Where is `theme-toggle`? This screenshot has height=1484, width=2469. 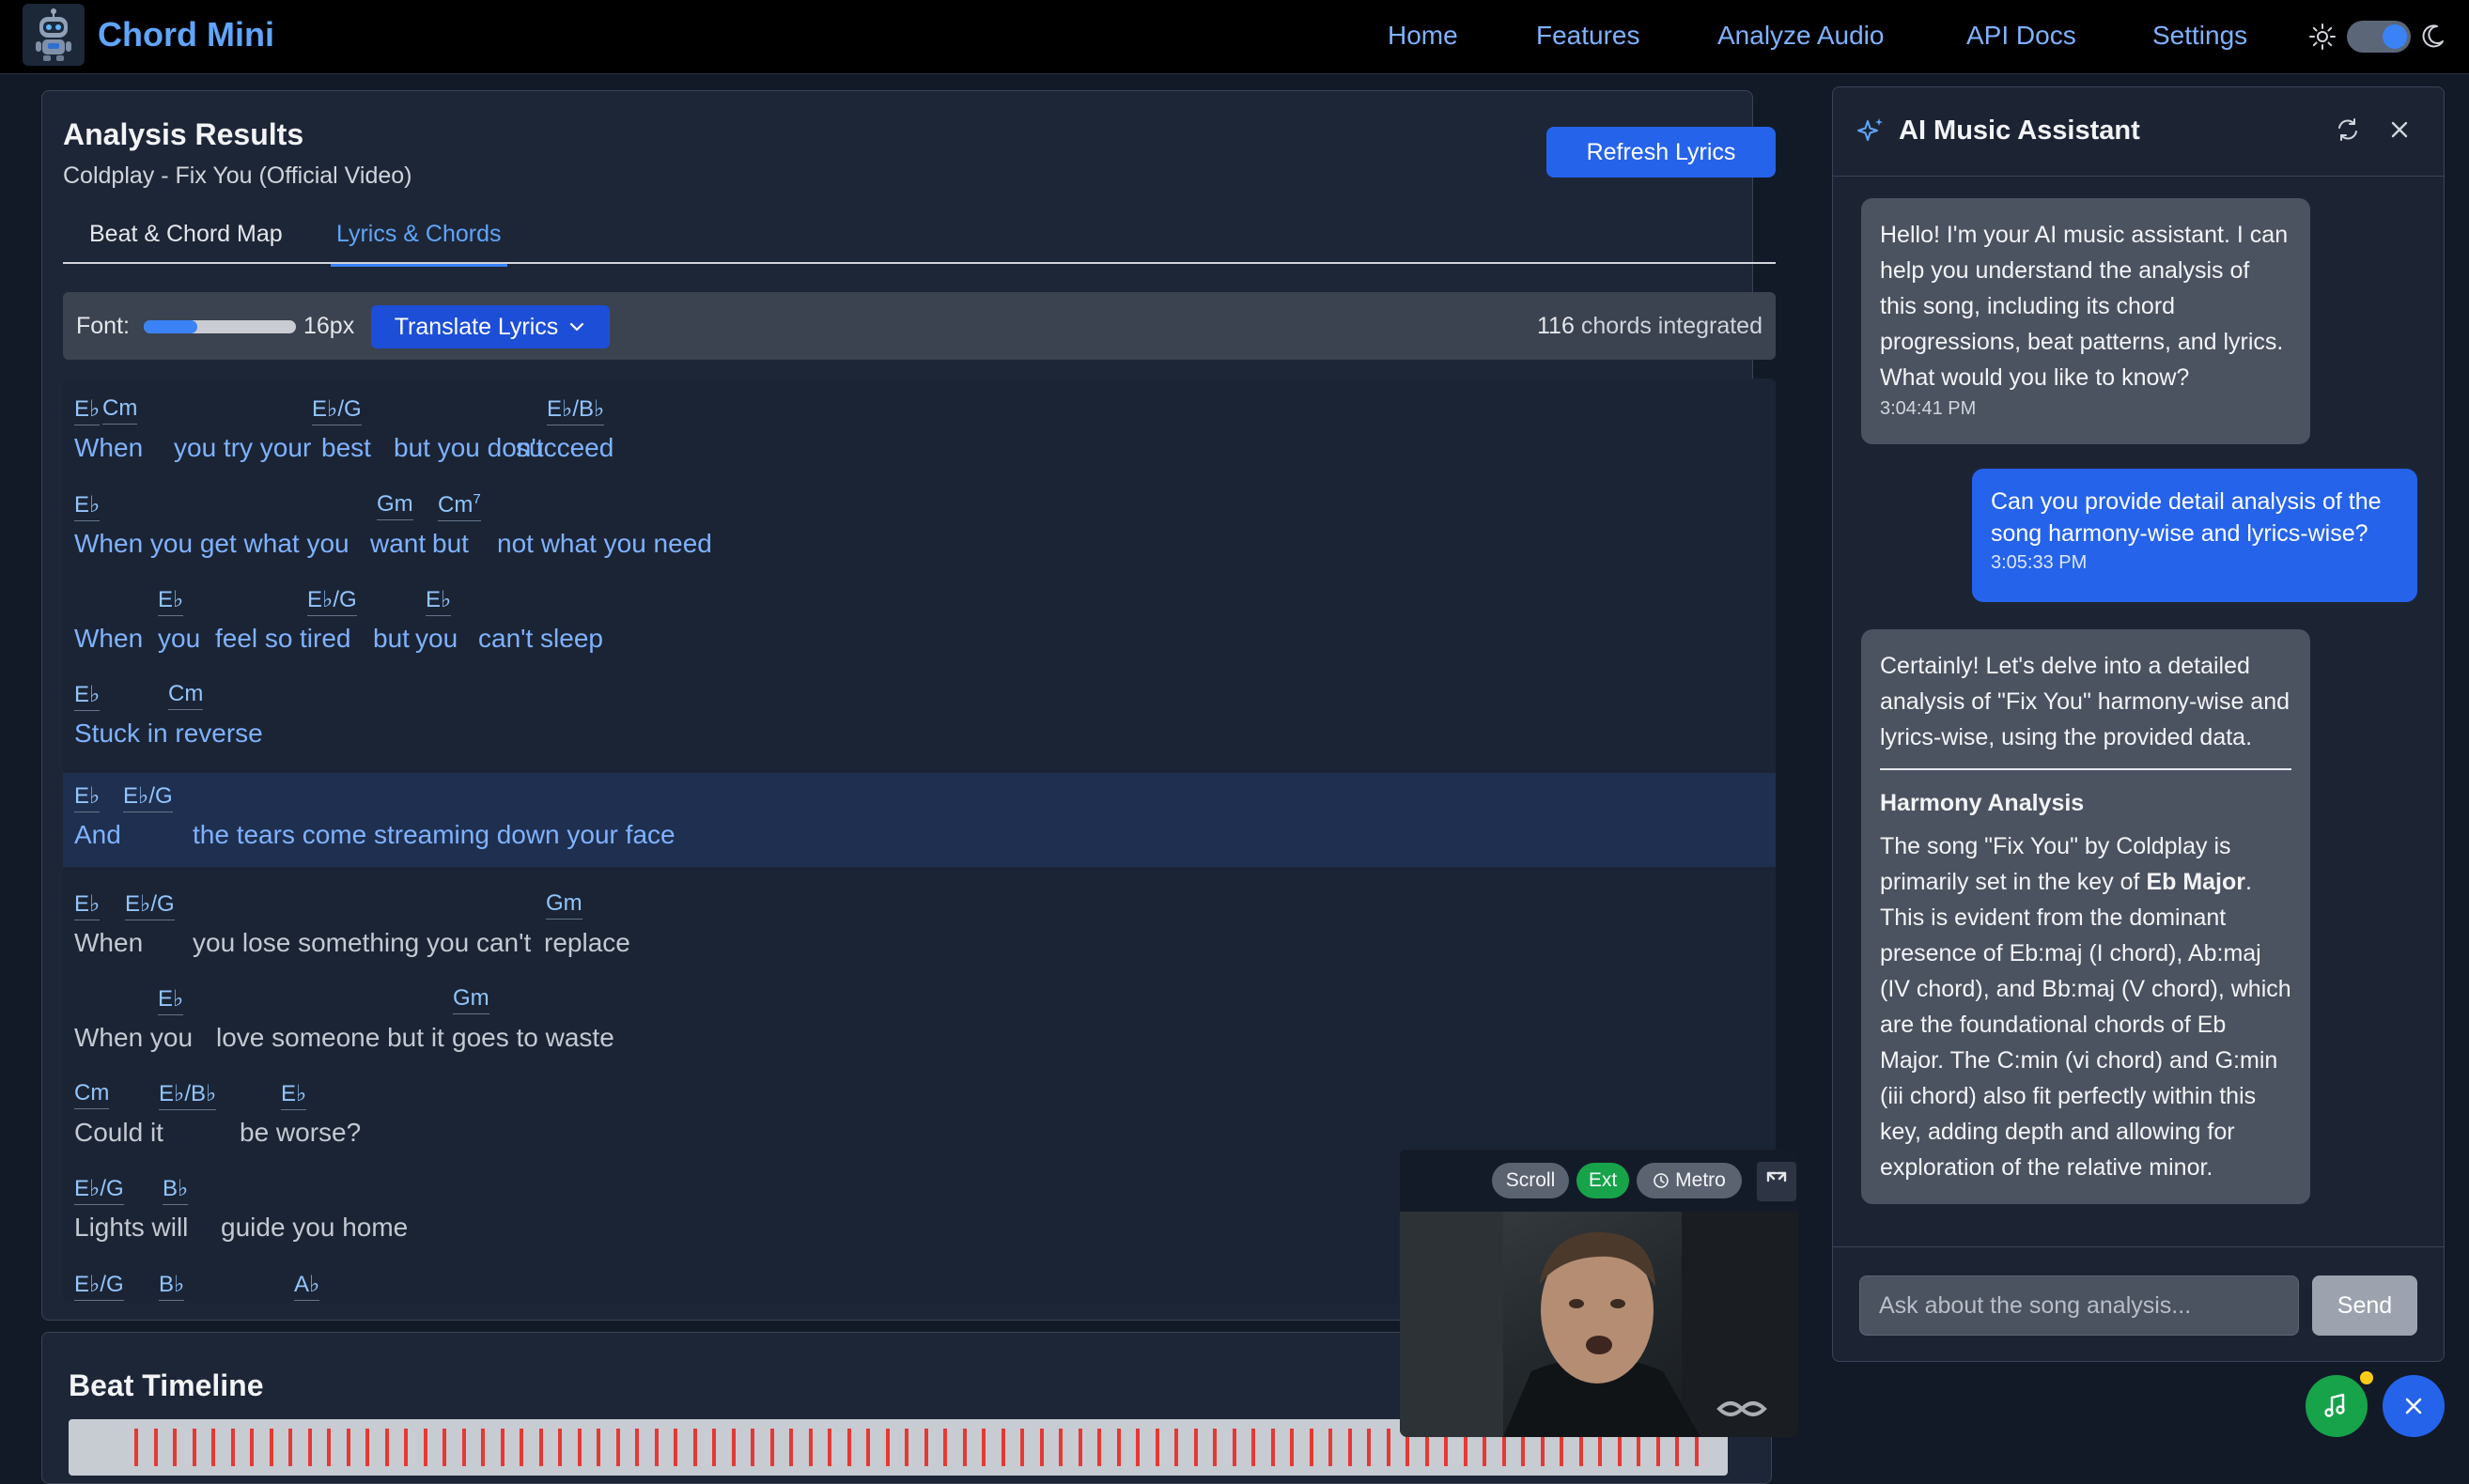 theme-toggle is located at coordinates (2379, 37).